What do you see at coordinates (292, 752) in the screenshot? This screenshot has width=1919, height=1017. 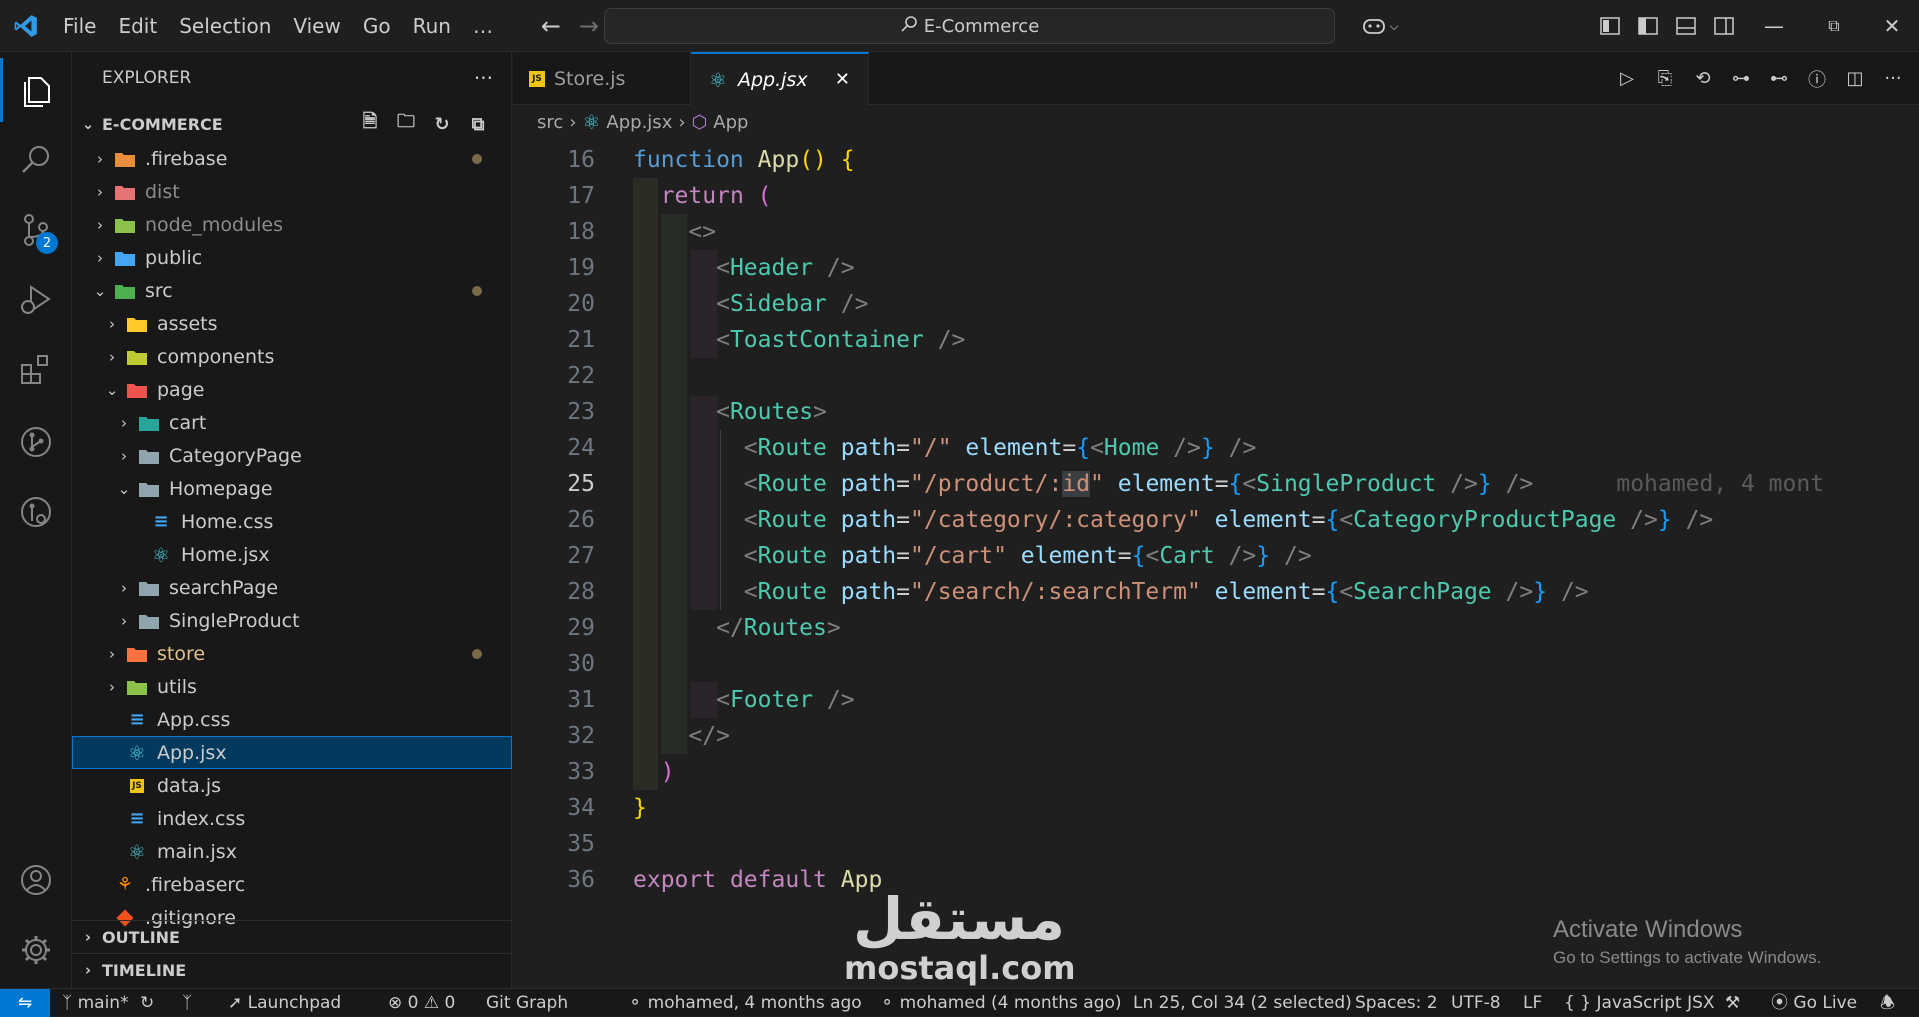 I see `tree-file: ⚛ App.jsx` at bounding box center [292, 752].